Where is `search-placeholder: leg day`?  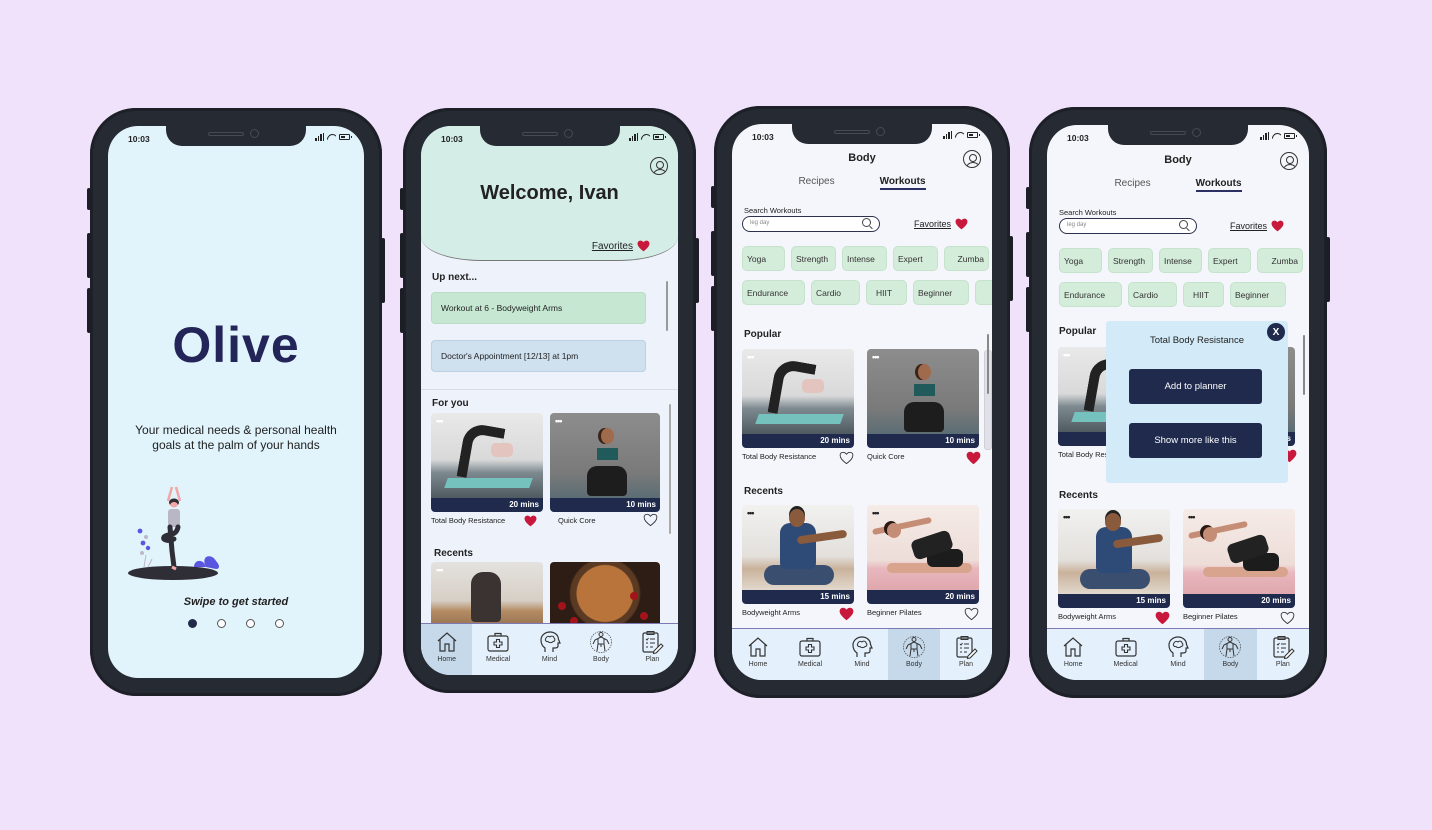
search-placeholder: leg day is located at coordinates (760, 223).